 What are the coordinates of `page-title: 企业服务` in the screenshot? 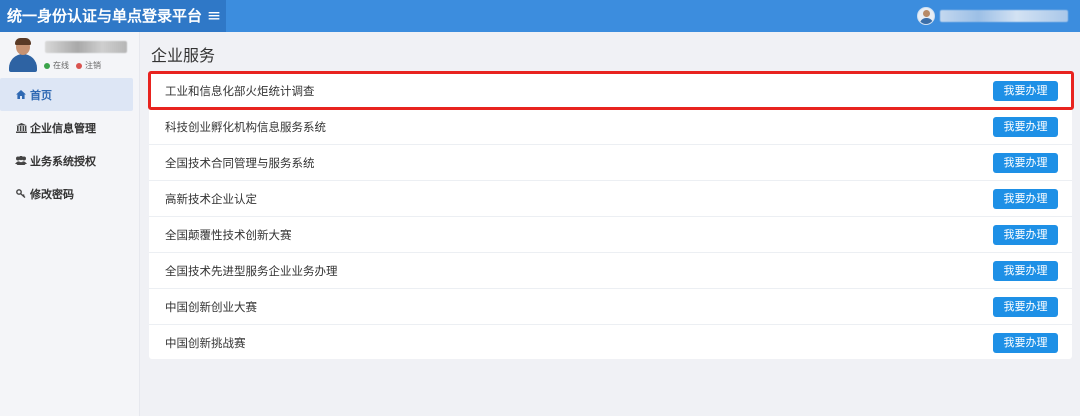 It's located at (183, 55).